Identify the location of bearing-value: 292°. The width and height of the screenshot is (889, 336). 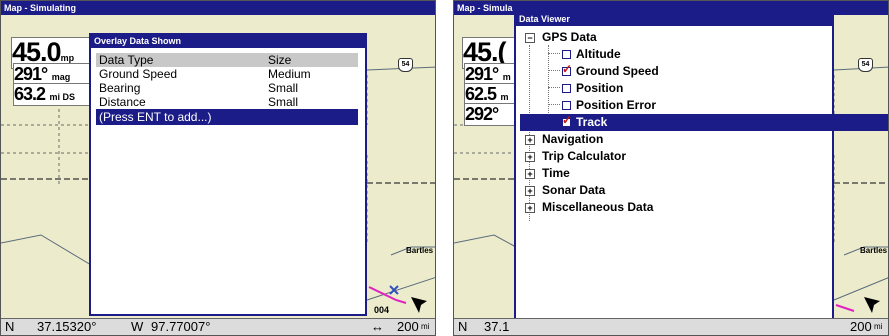
(482, 114).